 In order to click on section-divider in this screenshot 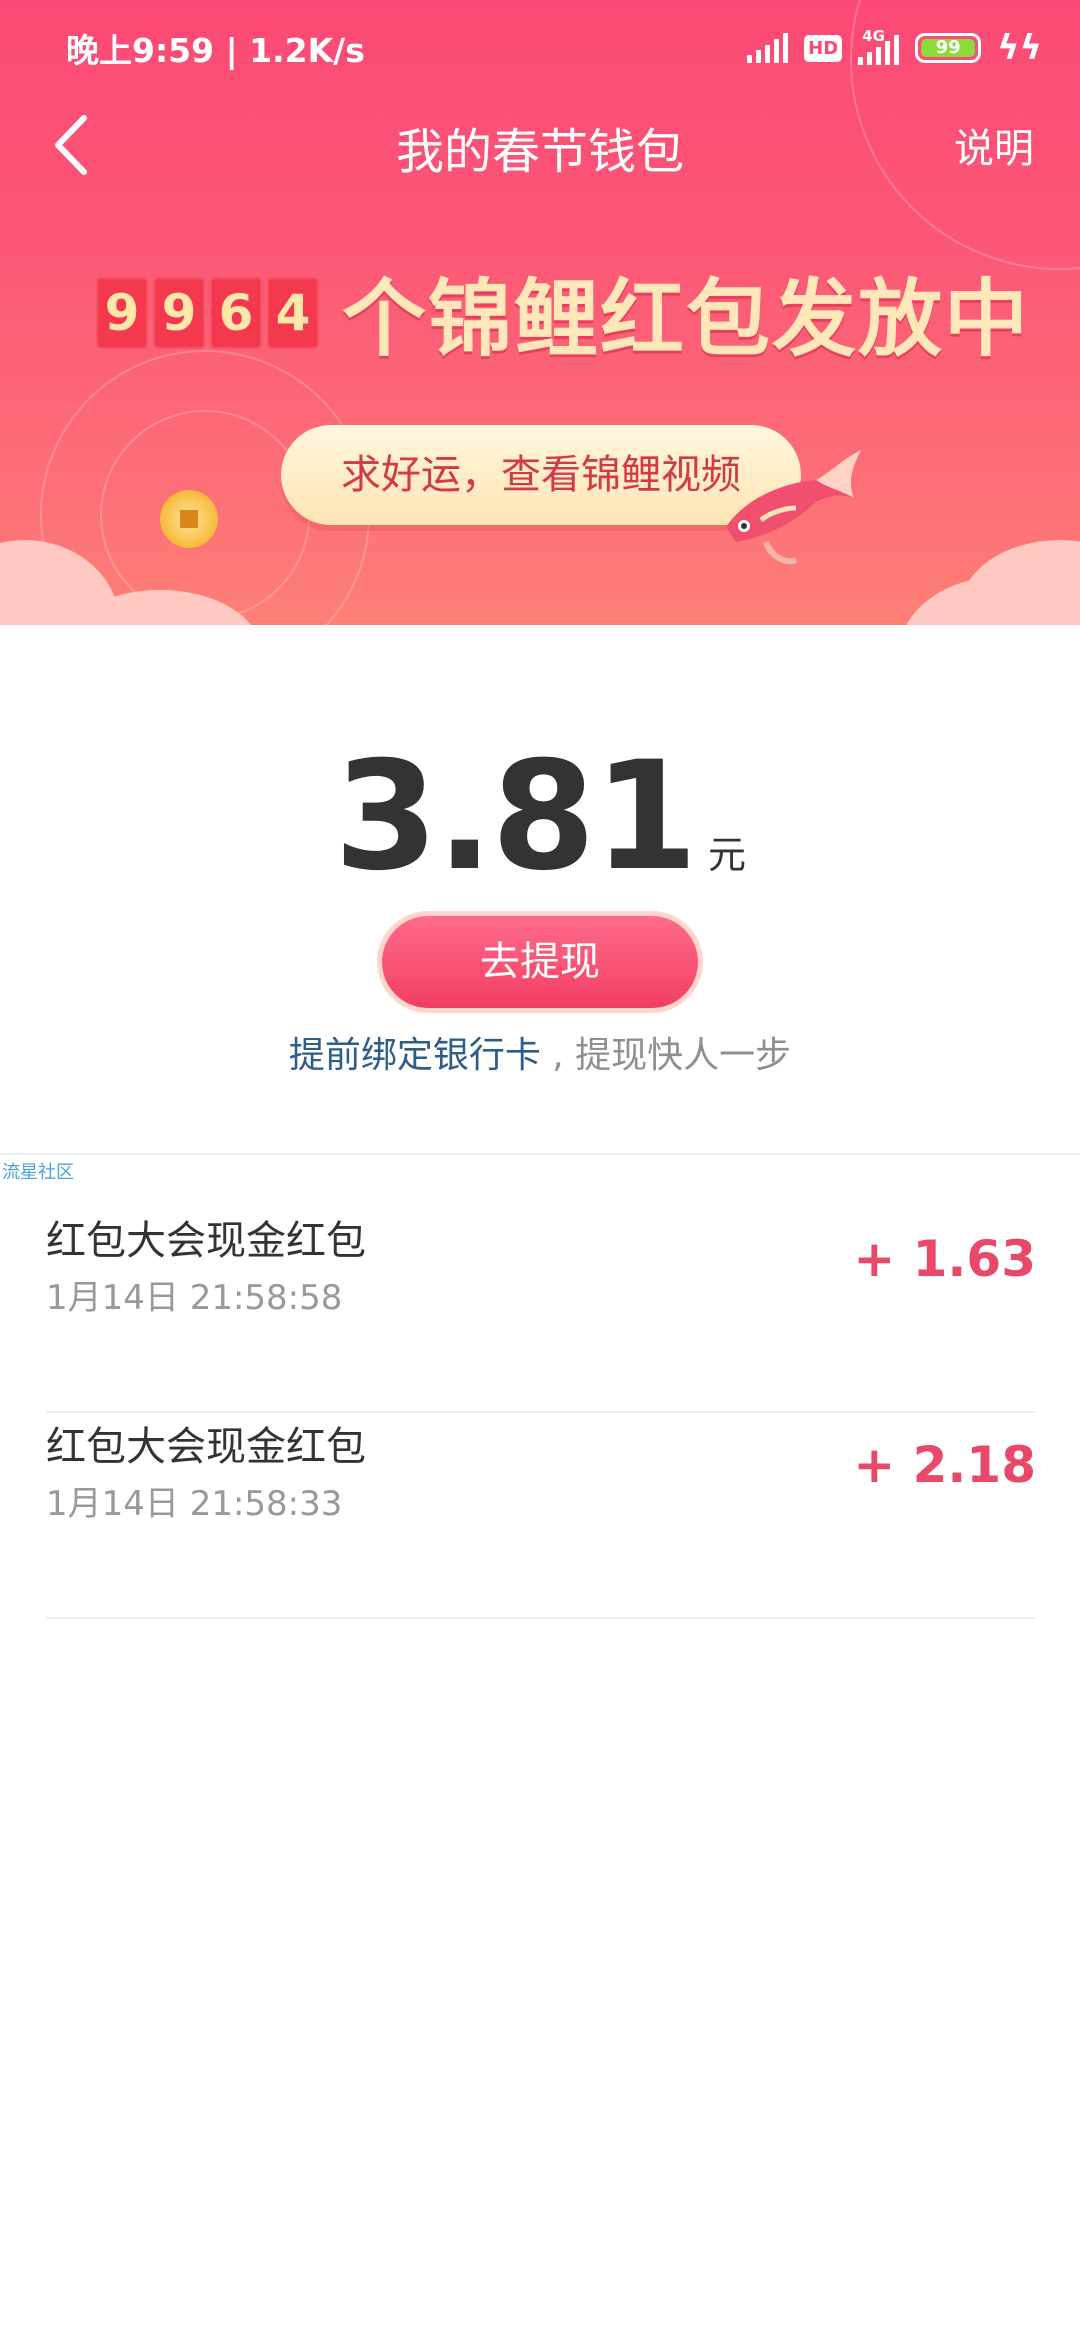, I will do `click(540, 1154)`.